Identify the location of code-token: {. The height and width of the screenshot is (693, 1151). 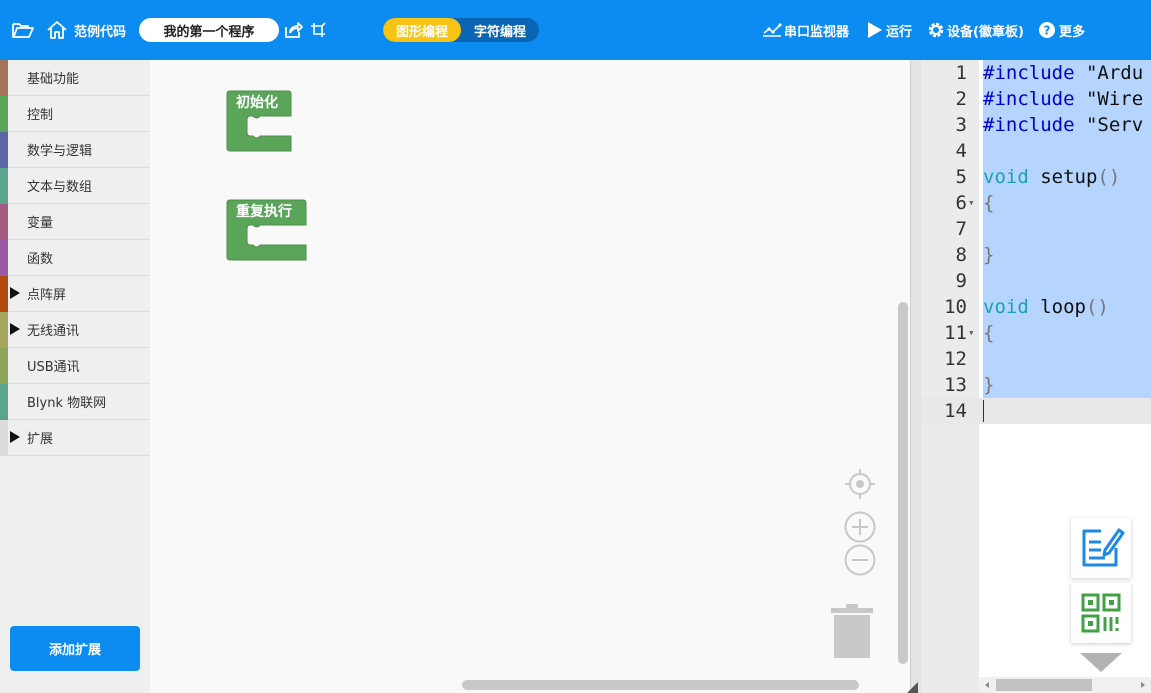
(989, 203).